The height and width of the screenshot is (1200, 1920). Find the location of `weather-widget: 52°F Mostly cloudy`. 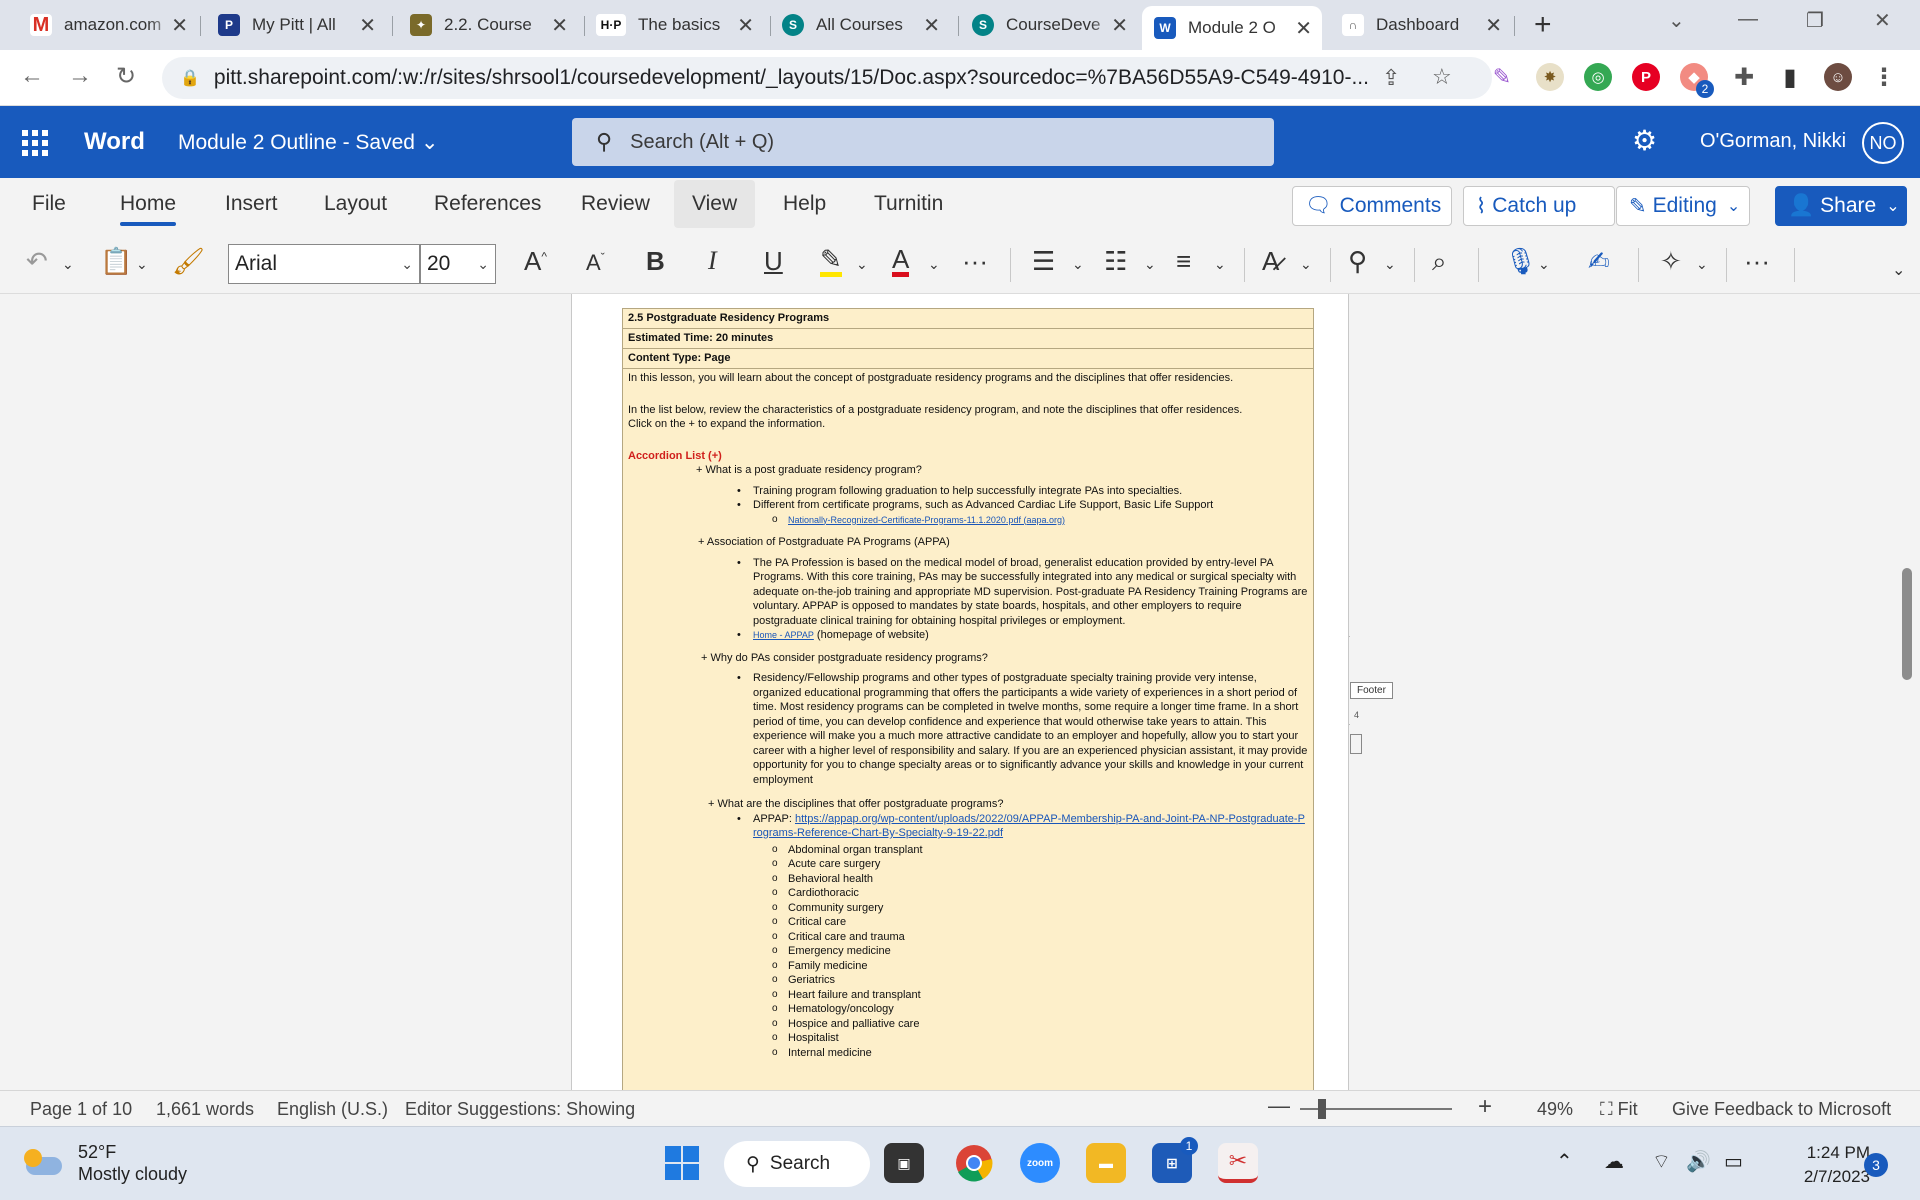

weather-widget: 52°F Mostly cloudy is located at coordinates (105, 1163).